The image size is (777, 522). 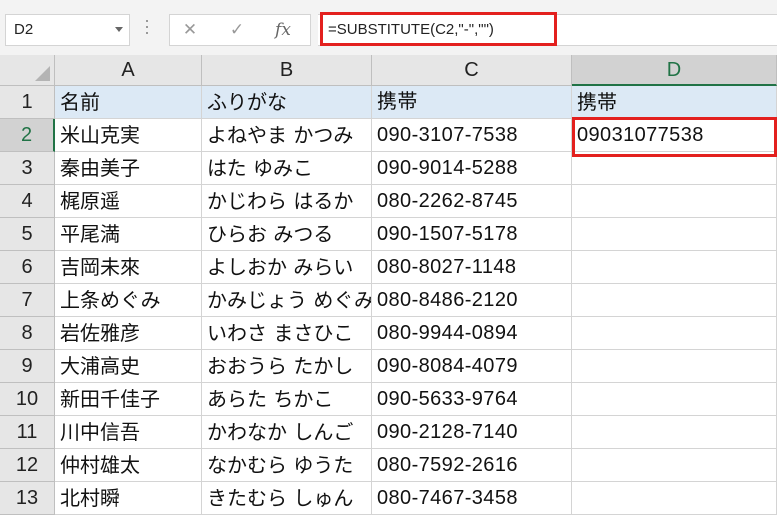 I want to click on row-header-6: 6, so click(x=27, y=267).